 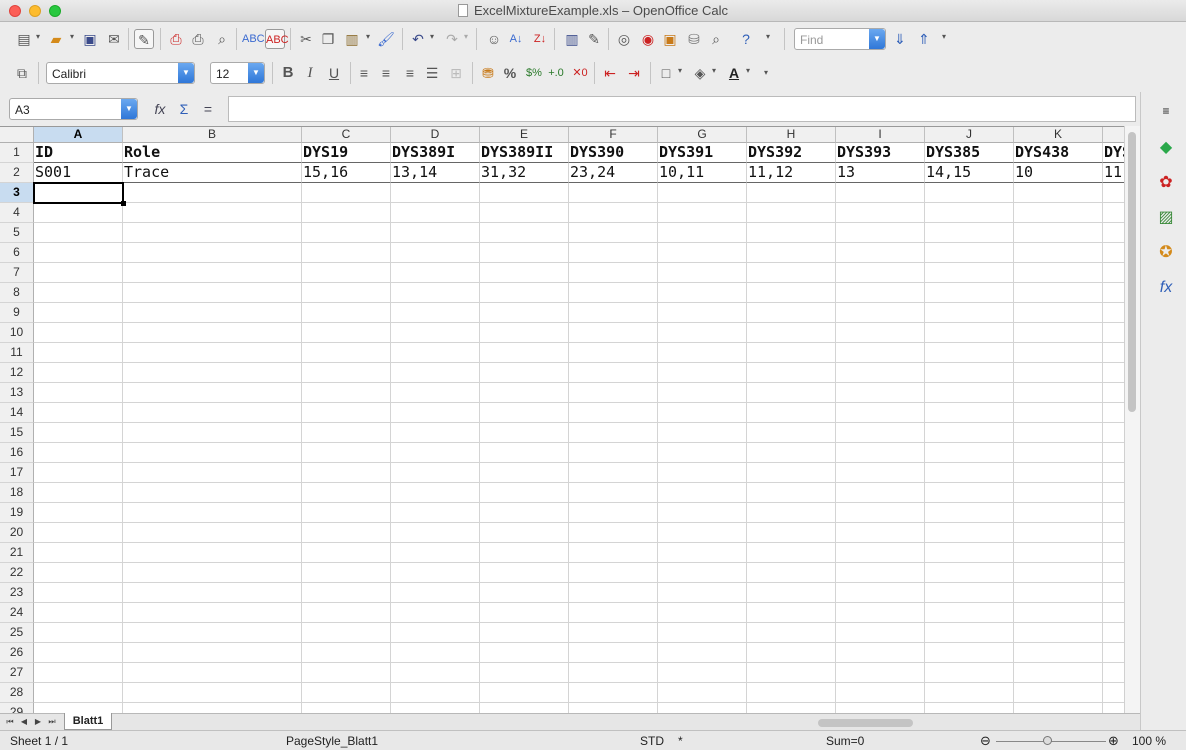 What do you see at coordinates (969, 253) in the screenshot?
I see `cell-j6` at bounding box center [969, 253].